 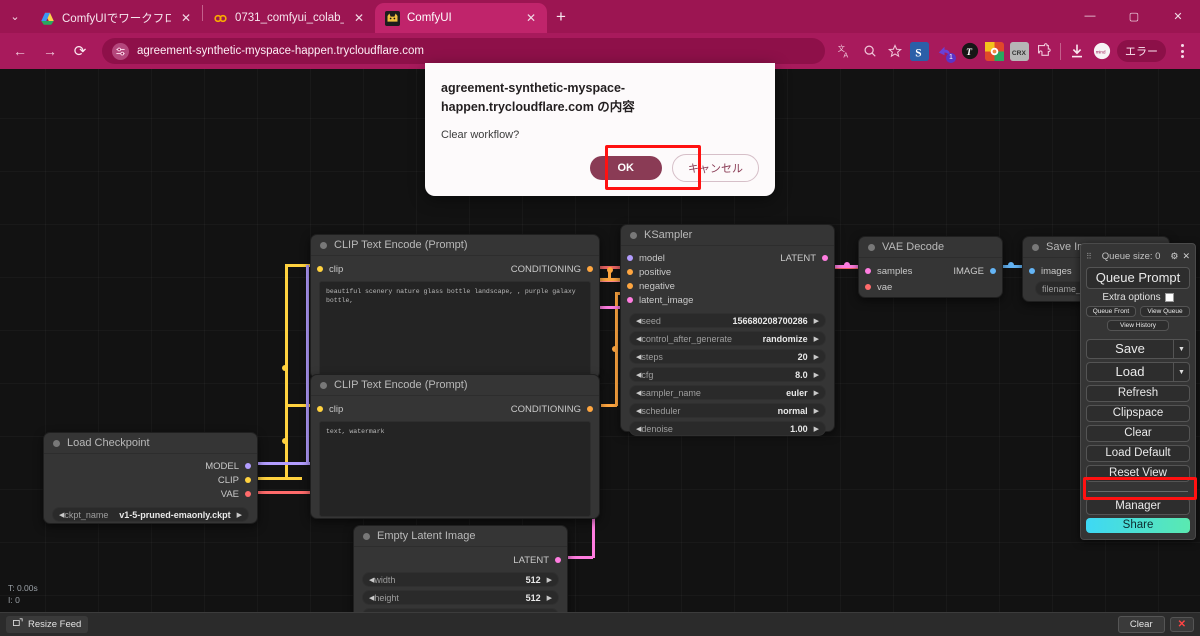 What do you see at coordinates (289, 18) in the screenshot?
I see `browser-tab-2: 0731_comfyui_colab_with_mana ✕` at bounding box center [289, 18].